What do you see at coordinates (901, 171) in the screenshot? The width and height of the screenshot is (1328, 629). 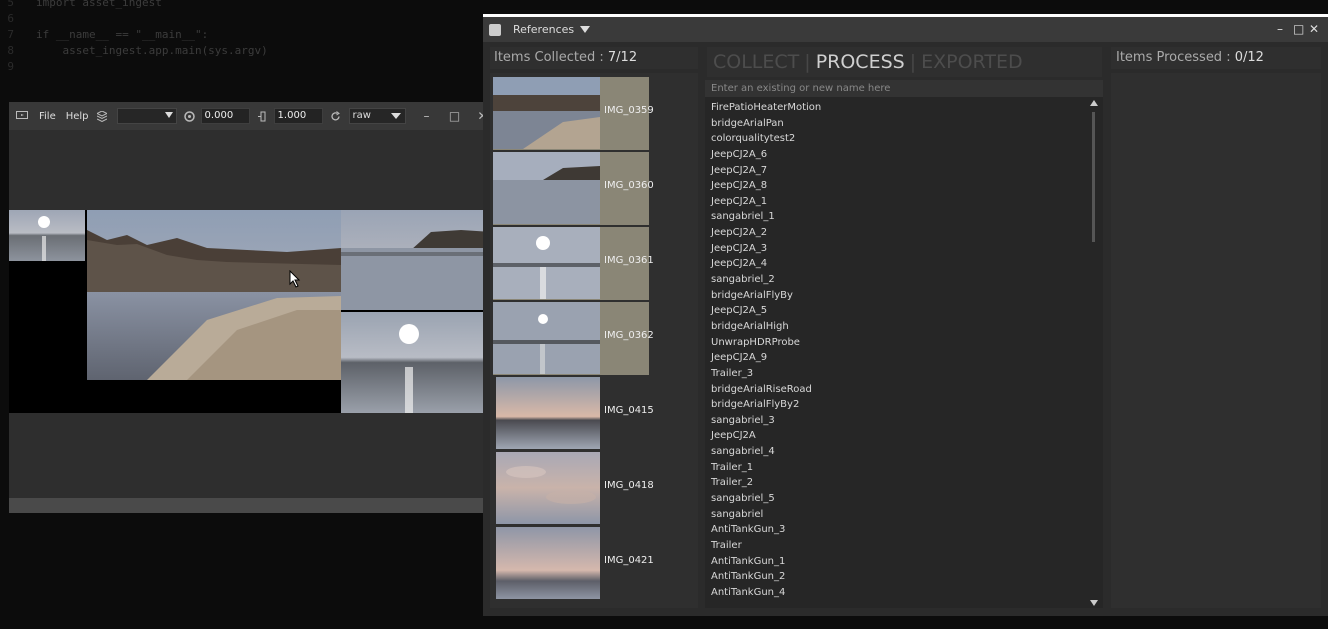 I see `list-item: JeepCJ2A_7` at bounding box center [901, 171].